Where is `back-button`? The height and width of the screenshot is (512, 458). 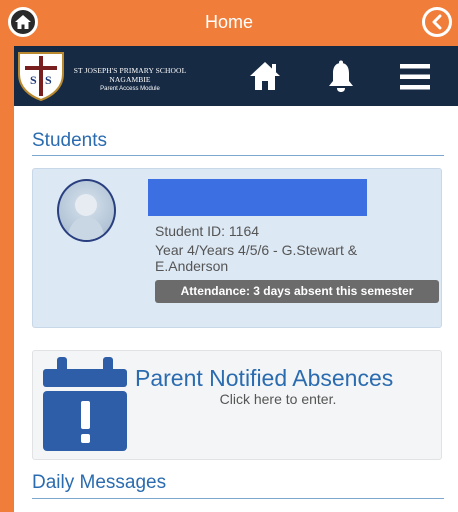 back-button is located at coordinates (437, 22).